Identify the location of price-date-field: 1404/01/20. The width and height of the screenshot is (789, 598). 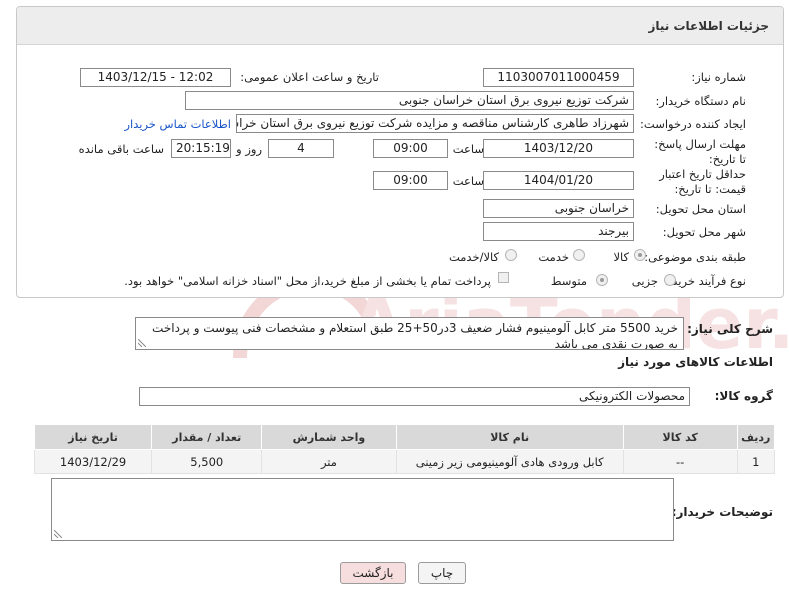
(558, 180).